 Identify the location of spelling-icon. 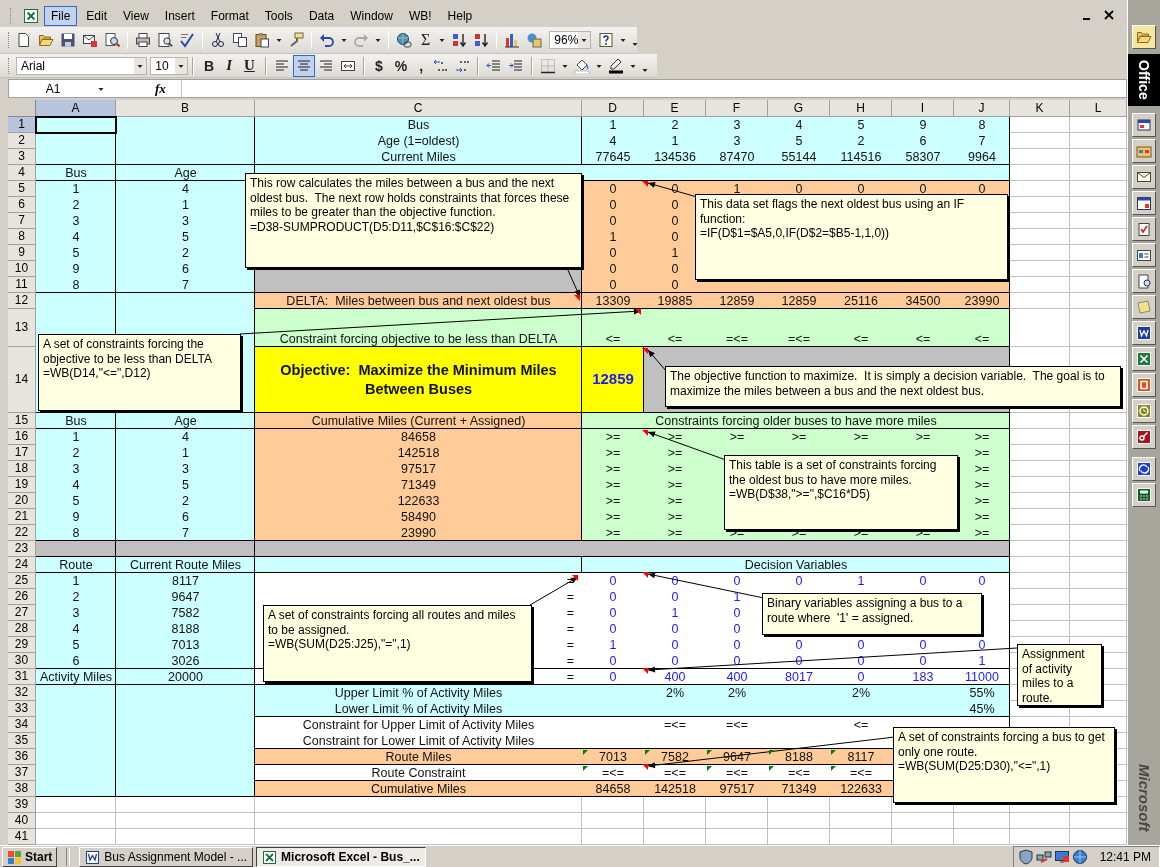
(187, 40).